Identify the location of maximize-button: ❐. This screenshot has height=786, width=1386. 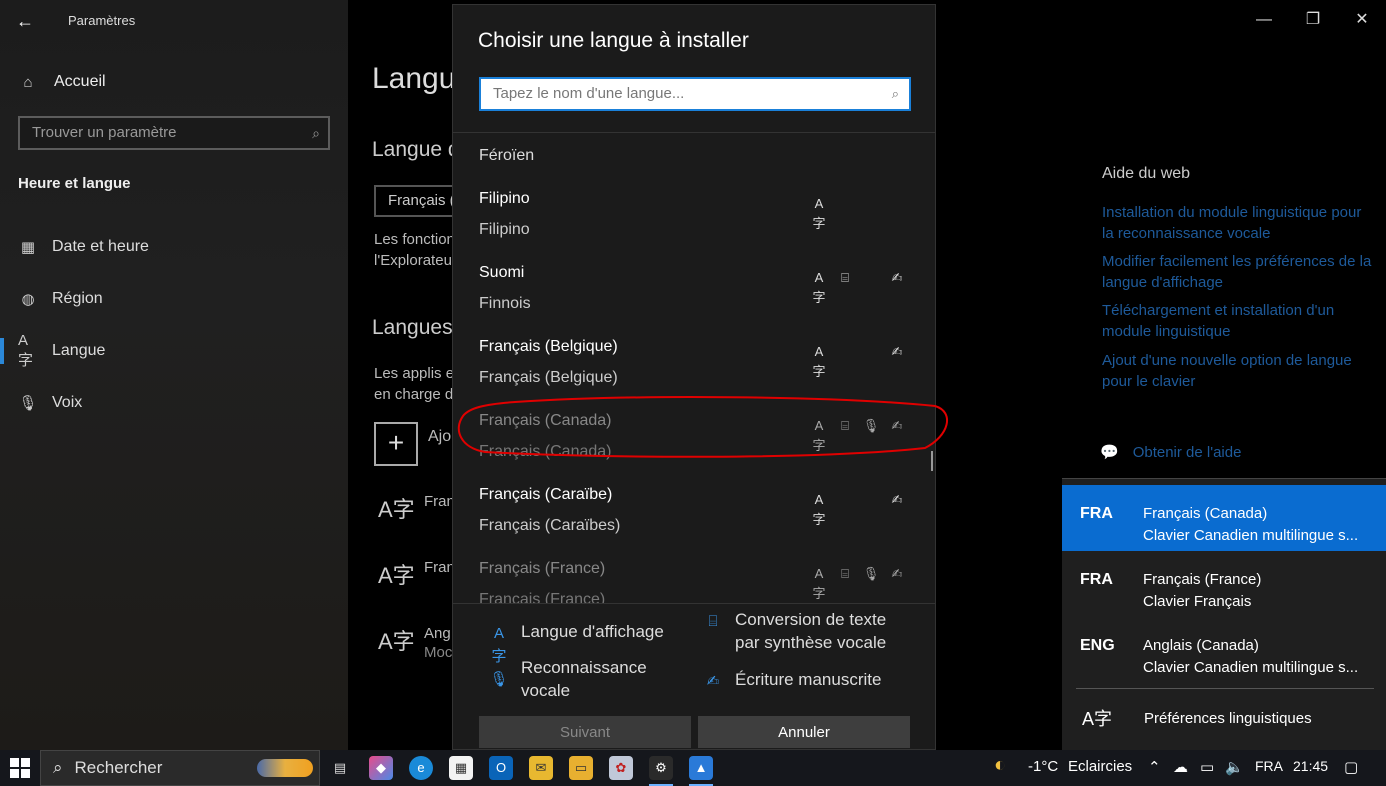
(1313, 20).